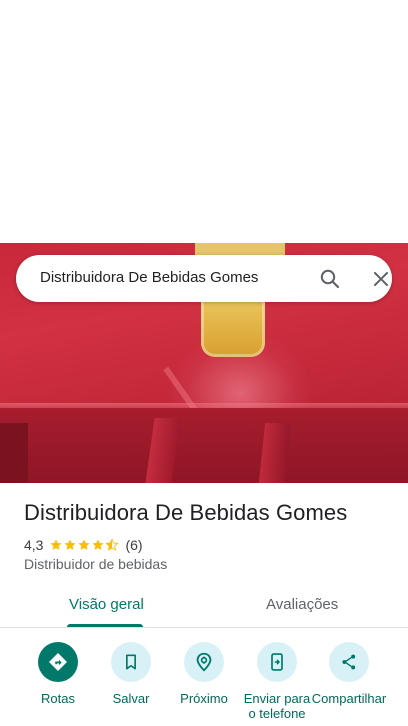 Image resolution: width=408 pixels, height=726 pixels. What do you see at coordinates (133, 545) in the screenshot?
I see `review-count: (6)` at bounding box center [133, 545].